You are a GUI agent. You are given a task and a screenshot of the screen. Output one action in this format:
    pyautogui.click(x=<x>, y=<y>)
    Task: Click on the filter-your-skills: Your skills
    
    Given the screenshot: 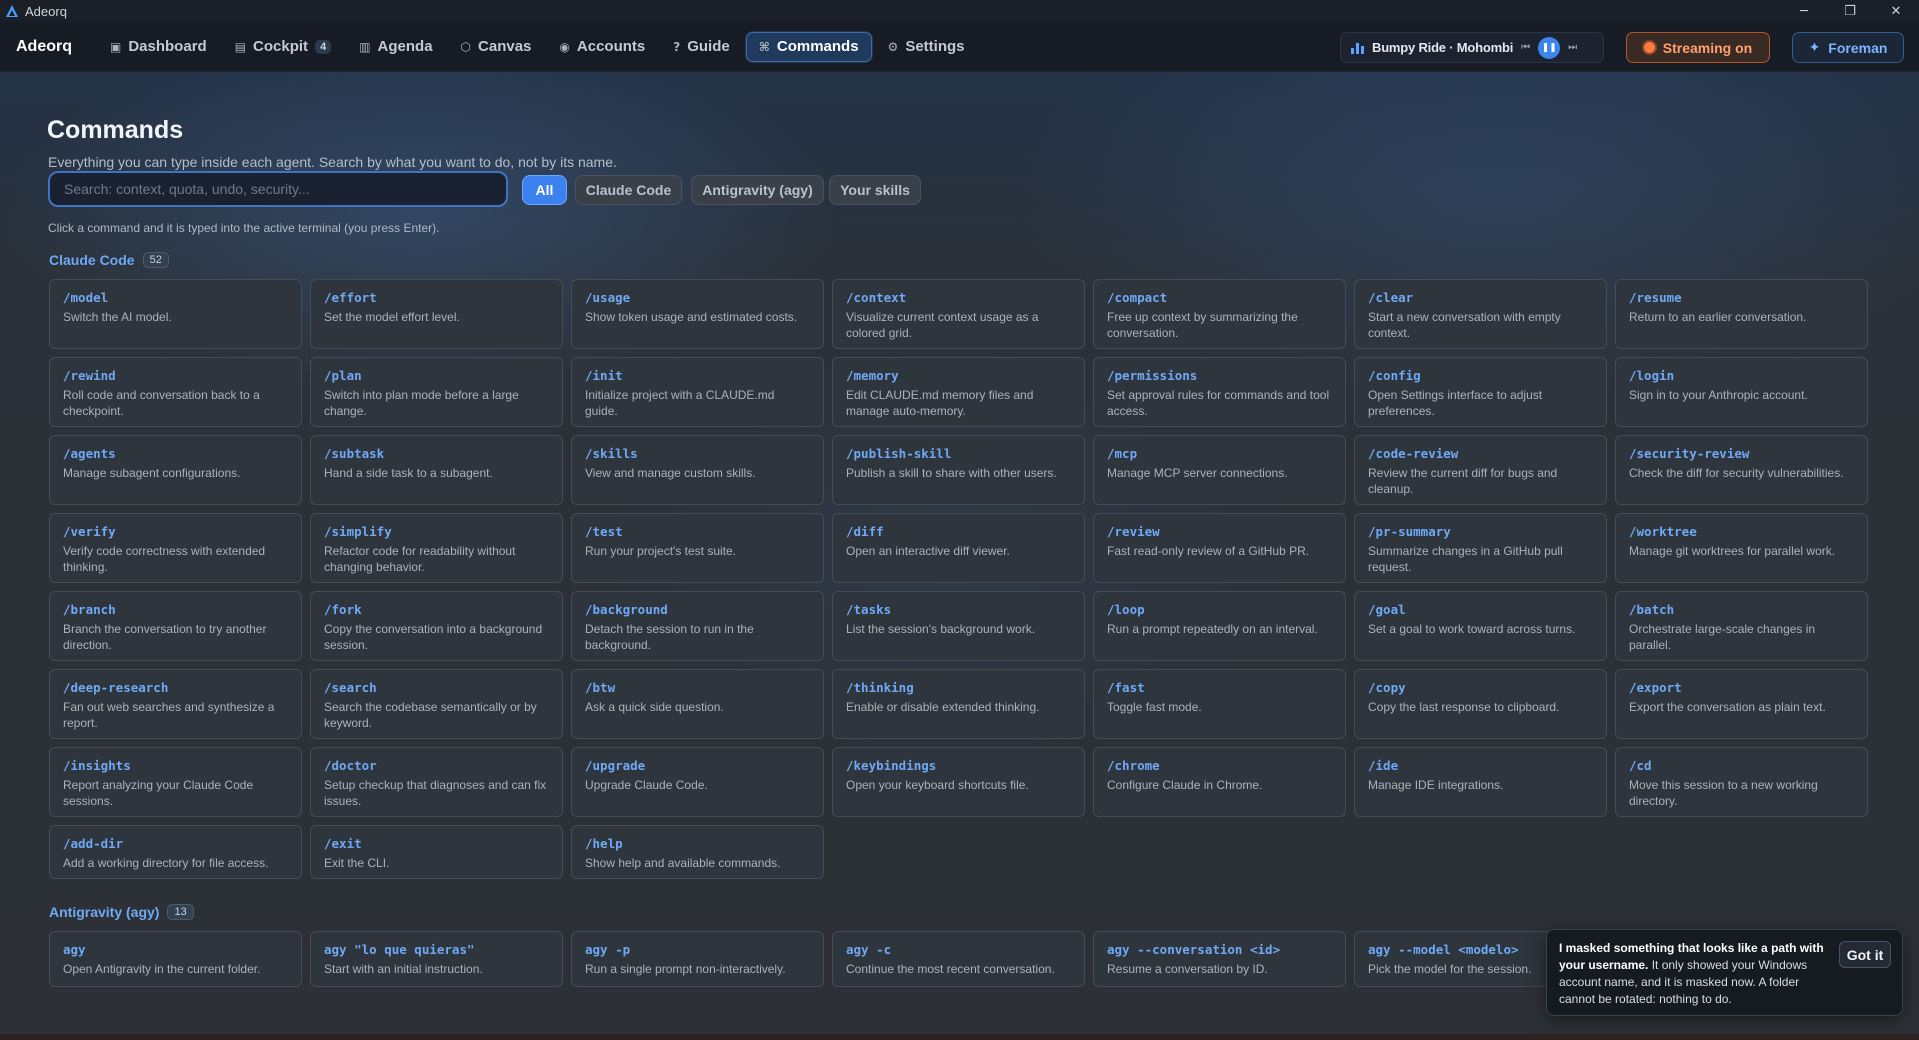 What is the action you would take?
    pyautogui.click(x=875, y=190)
    